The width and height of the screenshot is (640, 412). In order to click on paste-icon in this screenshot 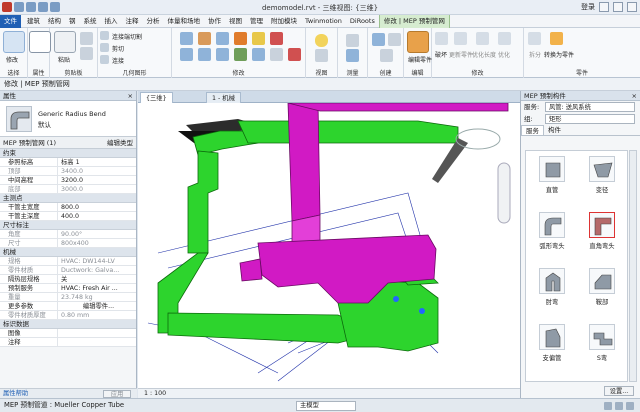, I will do `click(65, 42)`.